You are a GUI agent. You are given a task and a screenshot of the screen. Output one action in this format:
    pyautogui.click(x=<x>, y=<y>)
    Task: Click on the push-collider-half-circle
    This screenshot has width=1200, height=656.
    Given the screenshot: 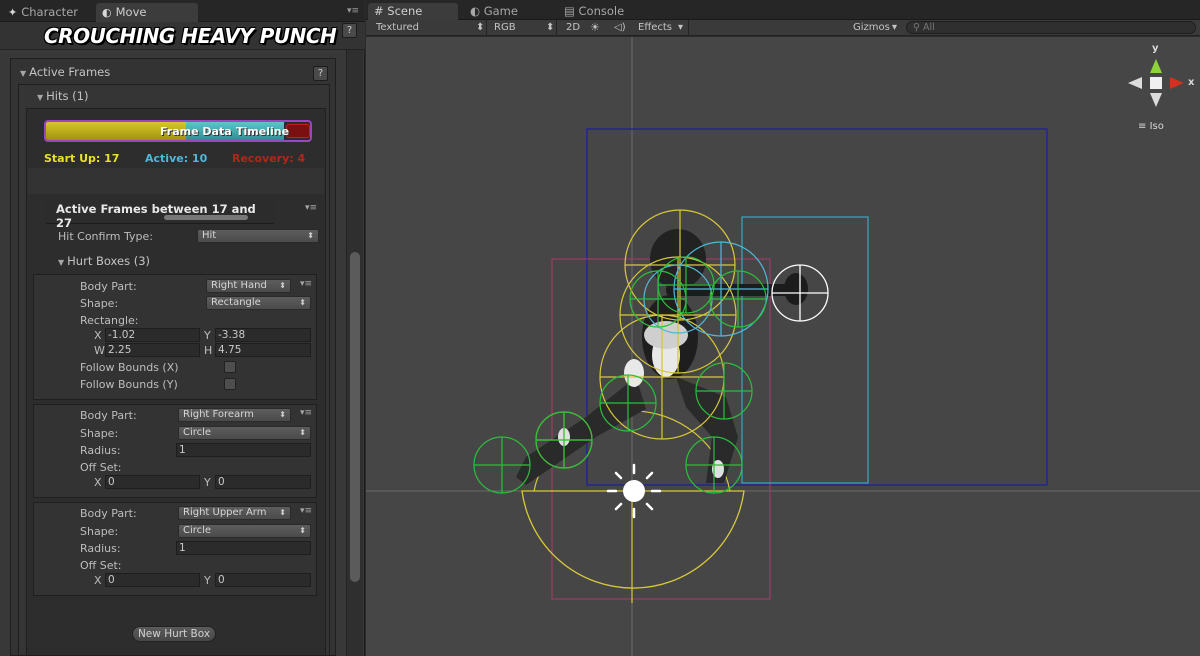 What is the action you would take?
    pyautogui.click(x=633, y=539)
    